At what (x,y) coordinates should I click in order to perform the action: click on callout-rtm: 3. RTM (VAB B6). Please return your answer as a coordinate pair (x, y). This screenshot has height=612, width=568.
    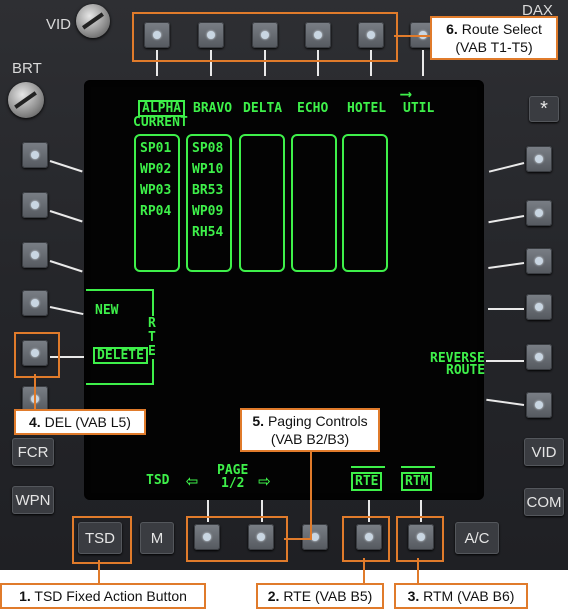
    Looking at the image, I should click on (461, 596).